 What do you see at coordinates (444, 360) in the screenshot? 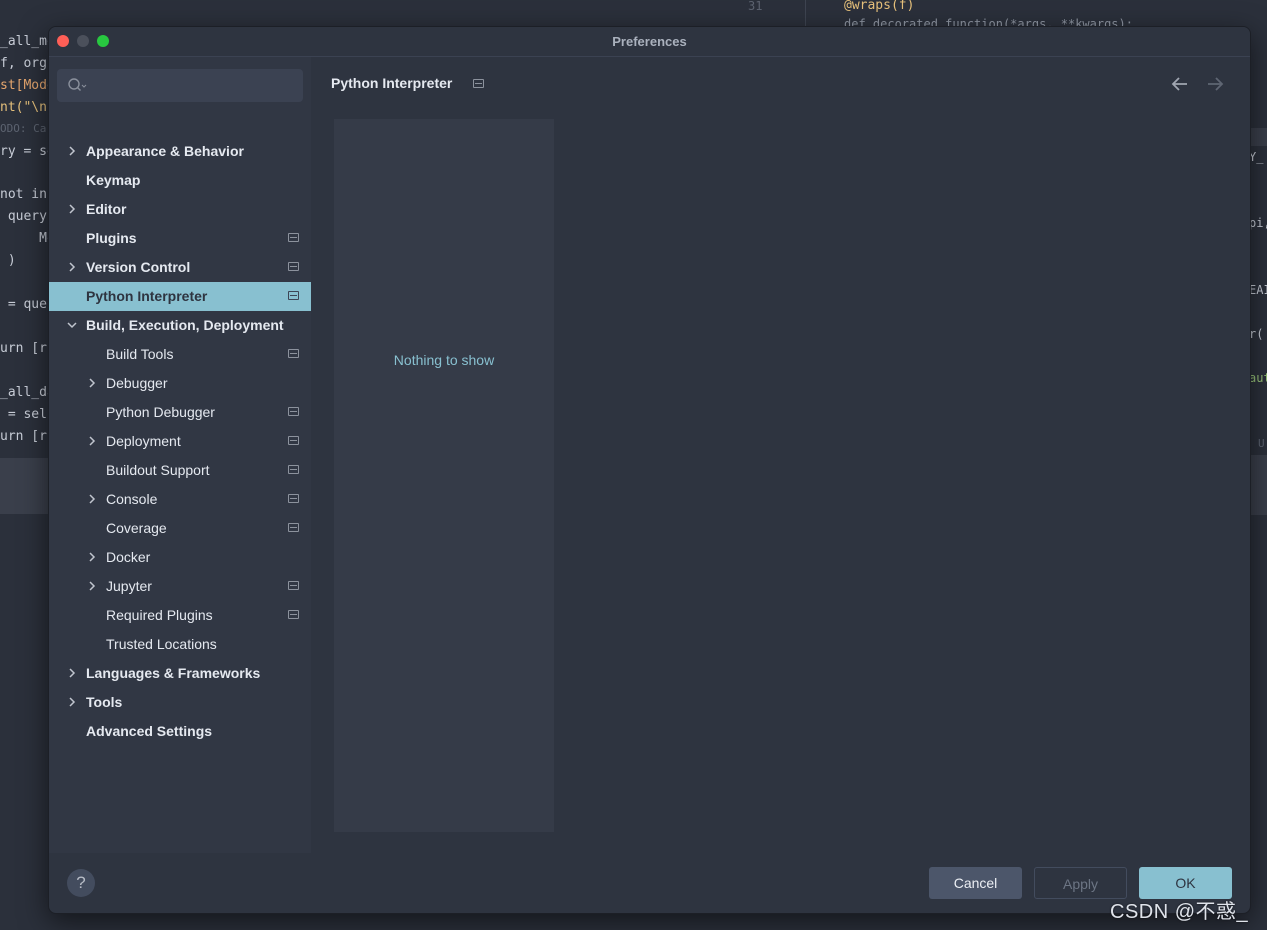
I see `empty-state-text: Nothing to show` at bounding box center [444, 360].